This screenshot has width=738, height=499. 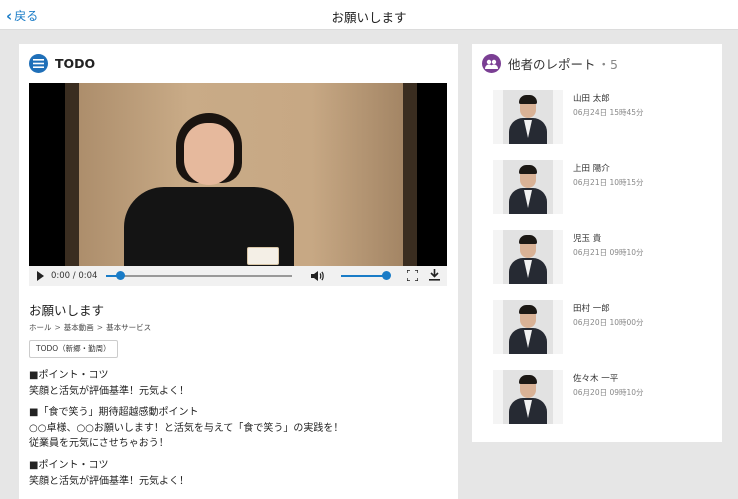 I want to click on volume-fill, so click(x=364, y=276).